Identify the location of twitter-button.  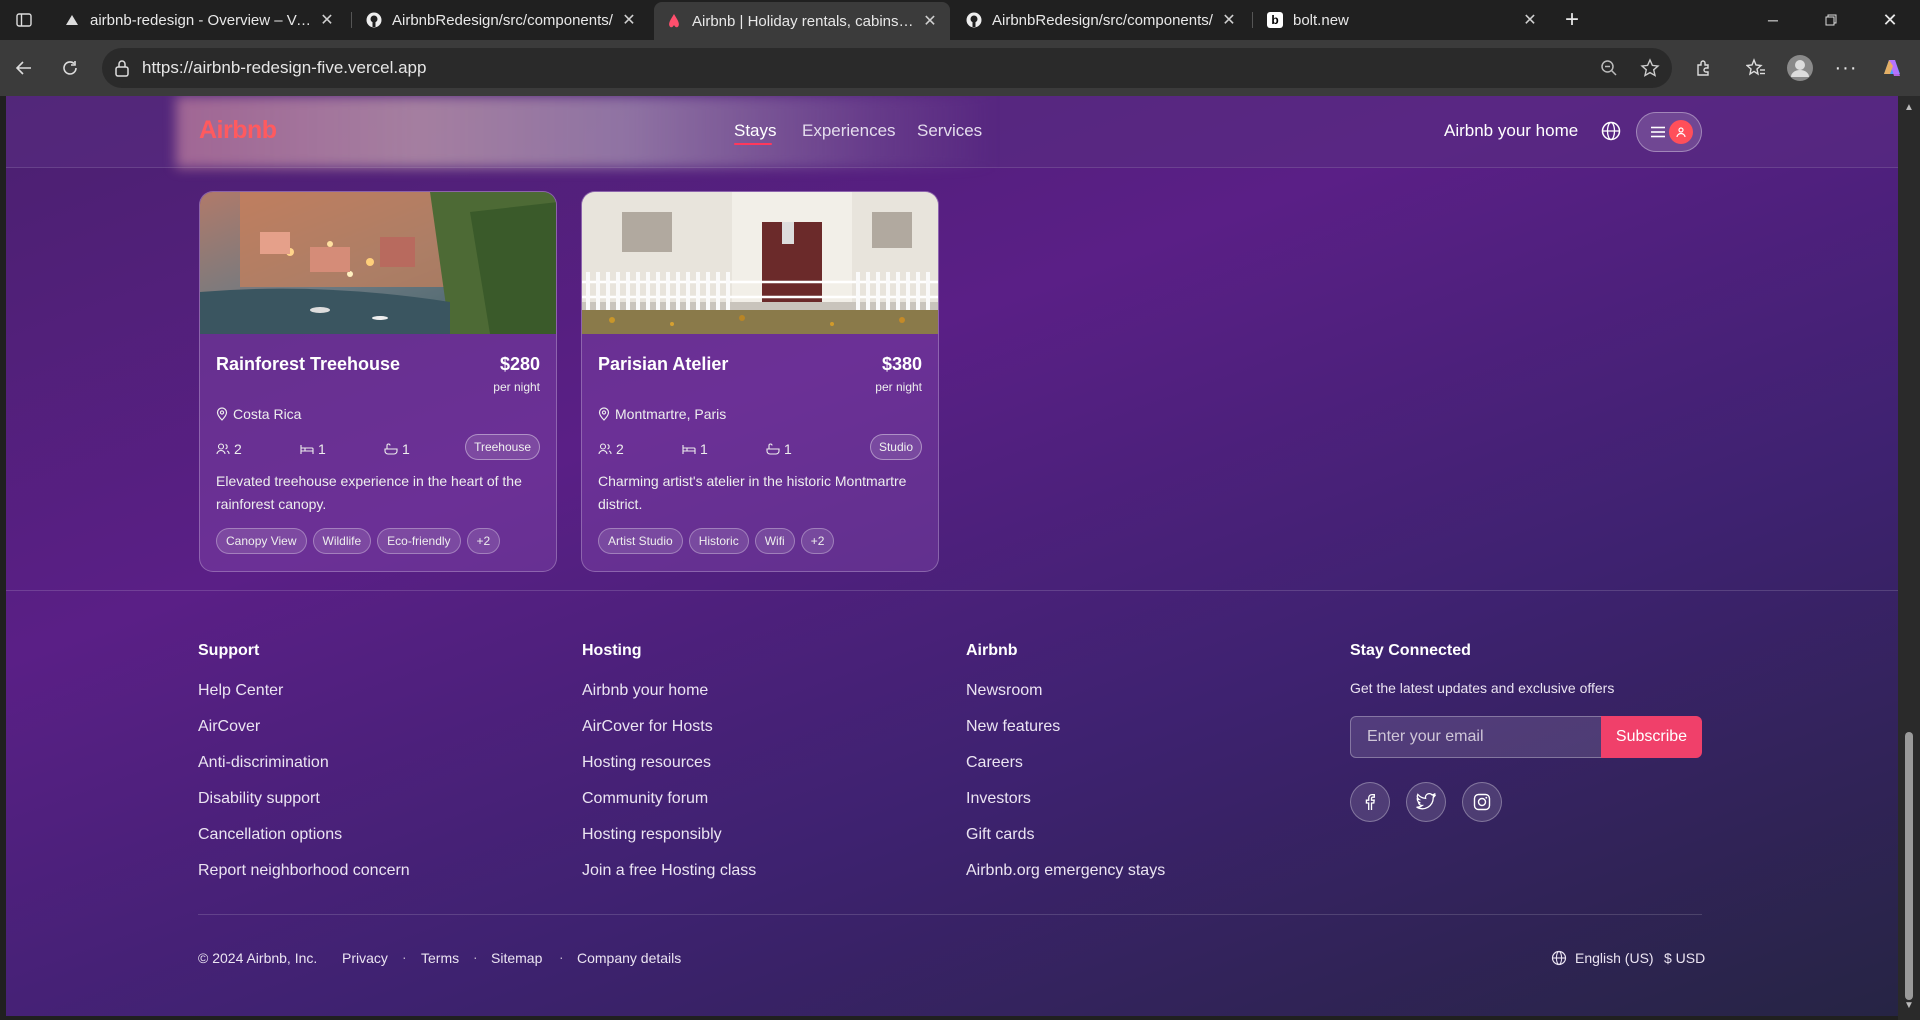
(1426, 802).